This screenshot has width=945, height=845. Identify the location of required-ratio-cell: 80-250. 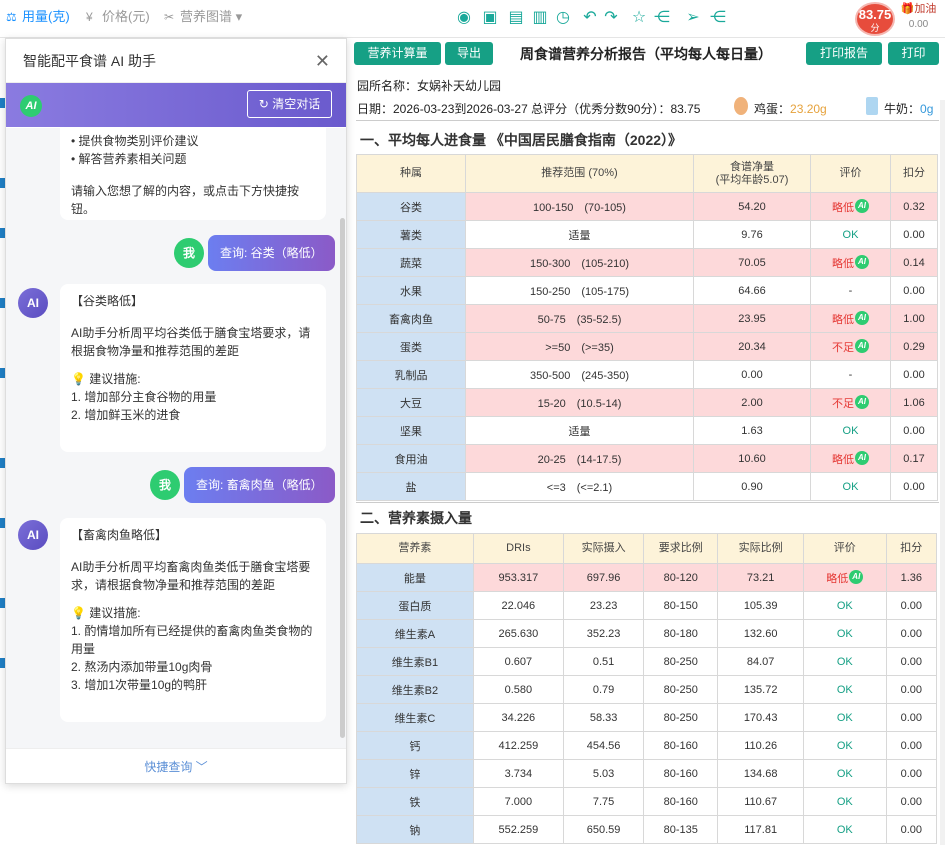
(681, 717).